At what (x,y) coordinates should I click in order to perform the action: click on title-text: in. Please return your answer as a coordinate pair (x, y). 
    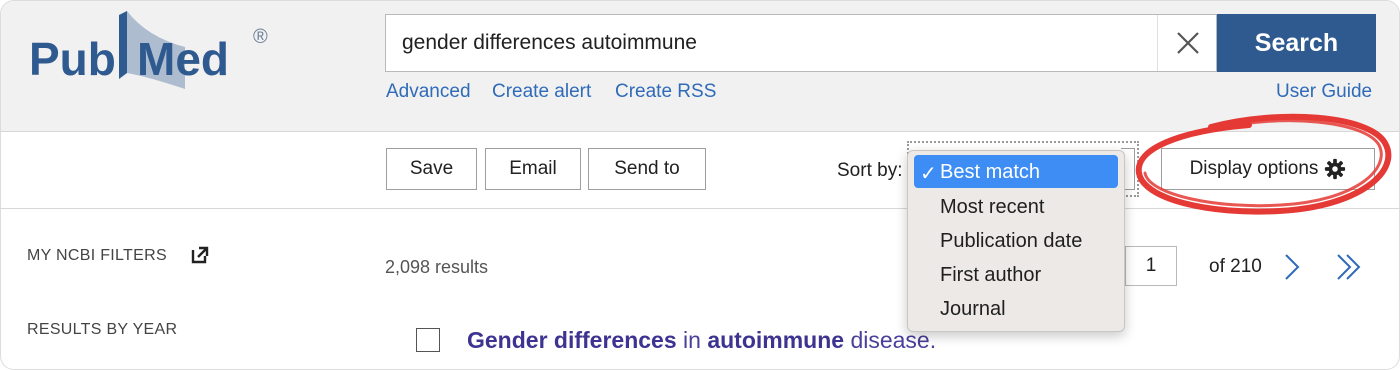
    Looking at the image, I should click on (692, 340).